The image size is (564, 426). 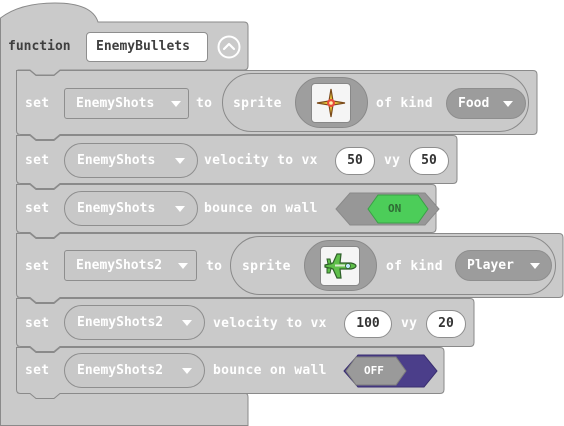 I want to click on kind-name: Food, so click(x=474, y=103).